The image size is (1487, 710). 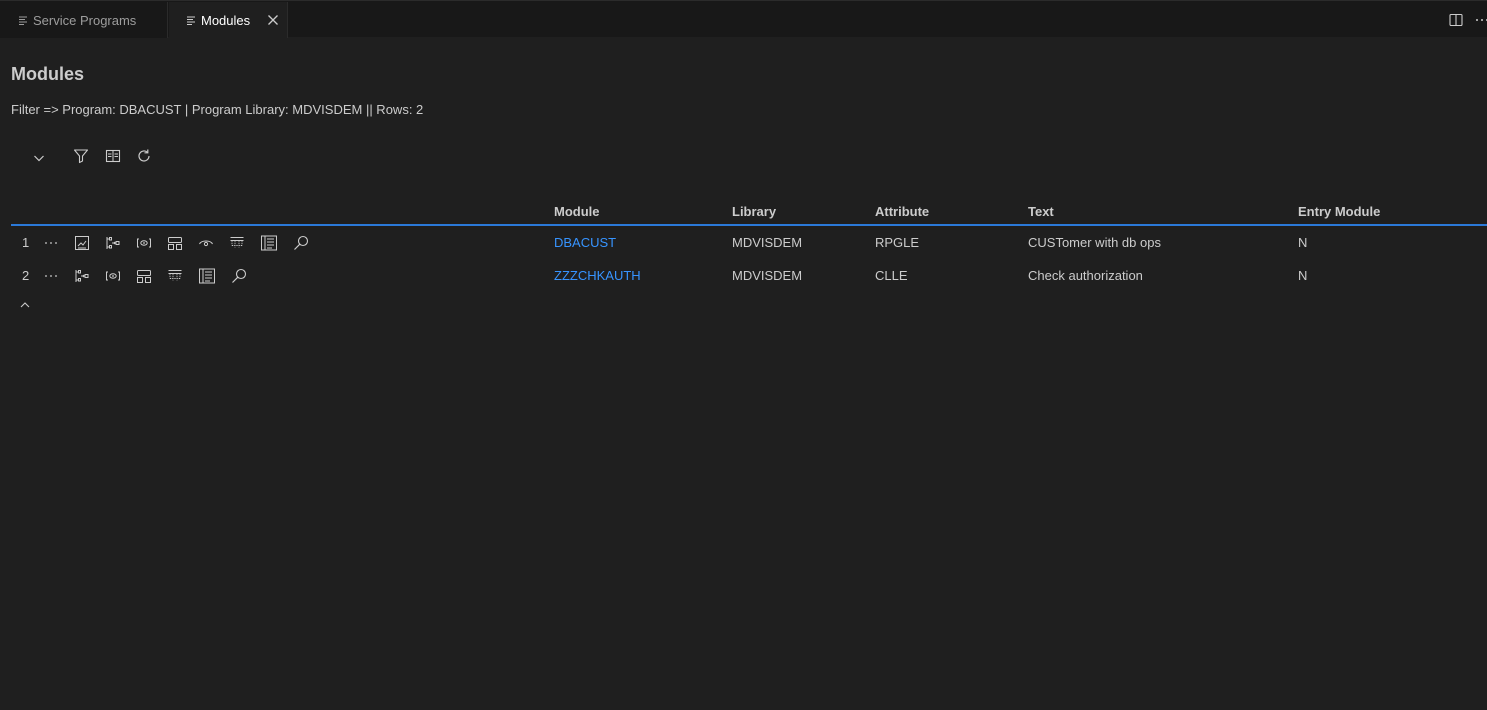 I want to click on split-editor-icon, so click(x=1456, y=20).